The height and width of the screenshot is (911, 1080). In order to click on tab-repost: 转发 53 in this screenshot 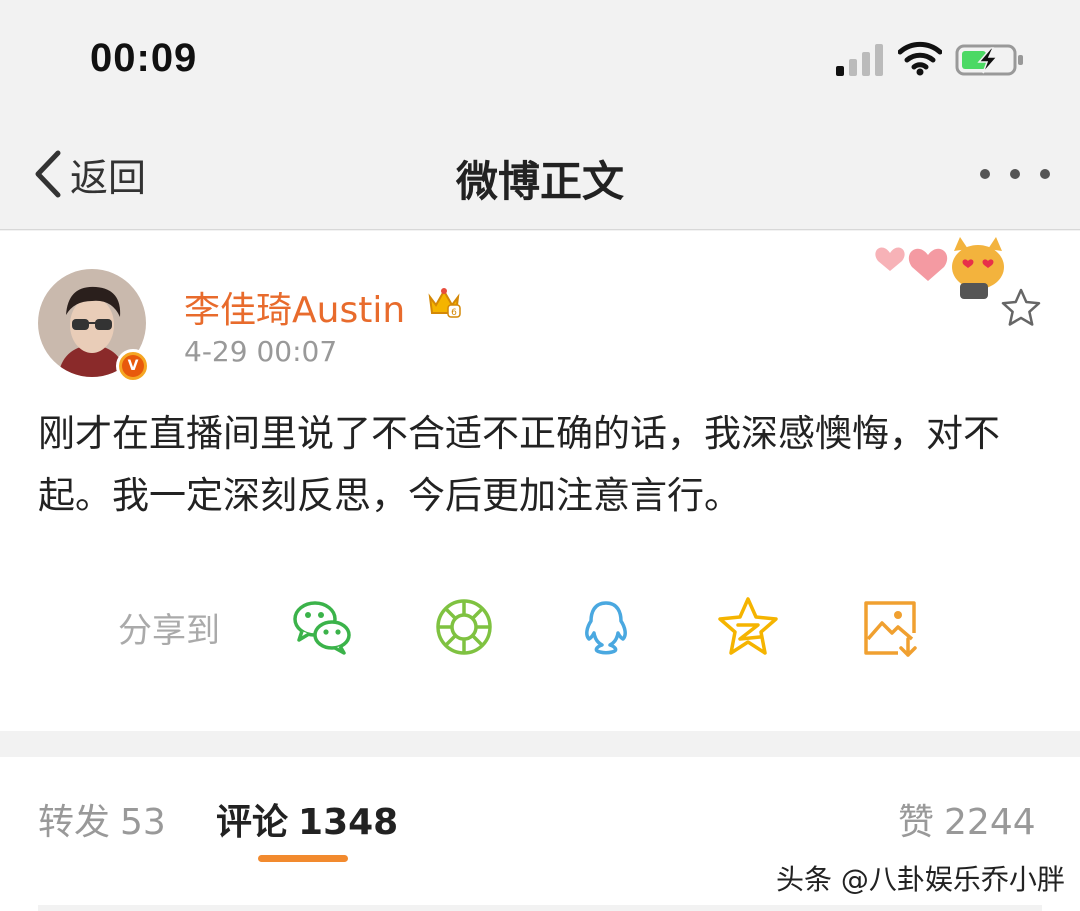, I will do `click(102, 819)`.